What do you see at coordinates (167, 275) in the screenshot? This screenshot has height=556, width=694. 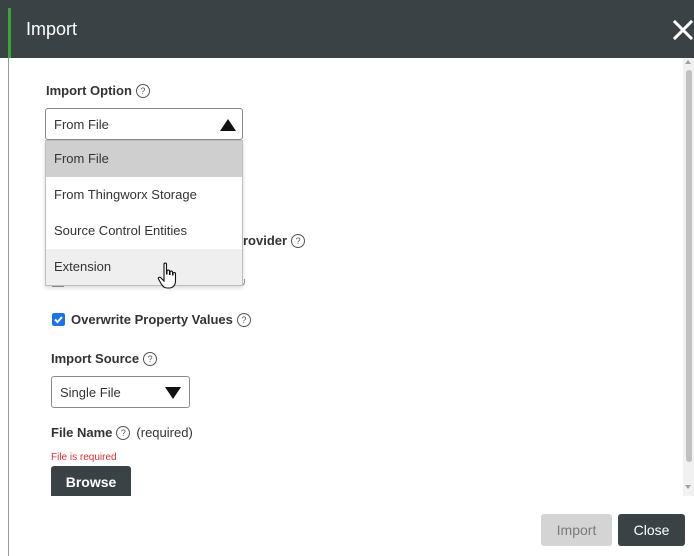 I see `hand-pointer-icon` at bounding box center [167, 275].